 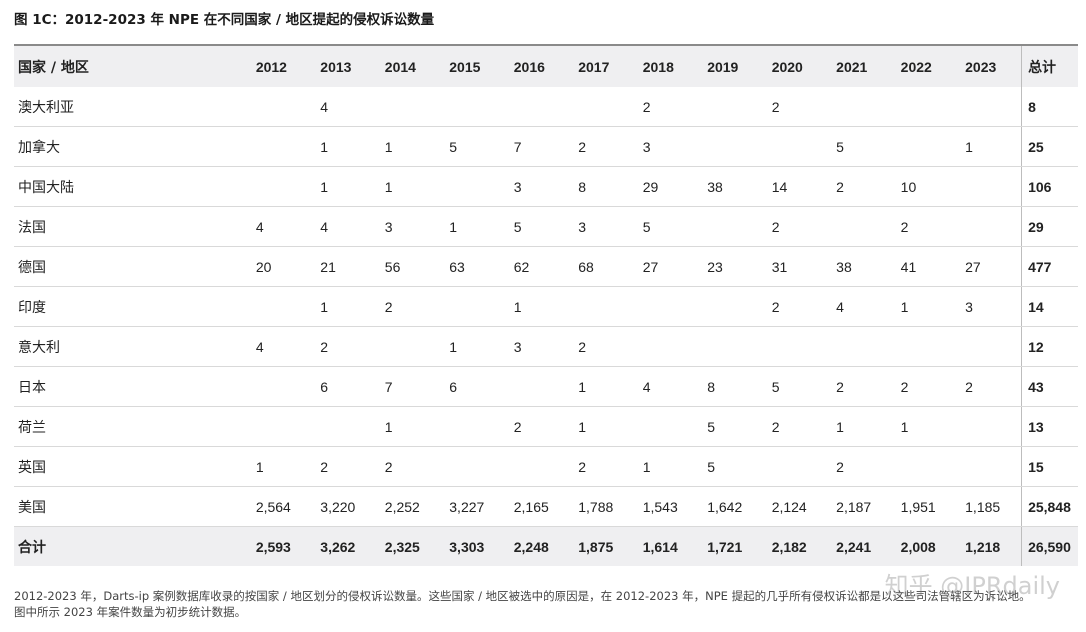 I want to click on cell-value: 2,165, so click(x=546, y=506).